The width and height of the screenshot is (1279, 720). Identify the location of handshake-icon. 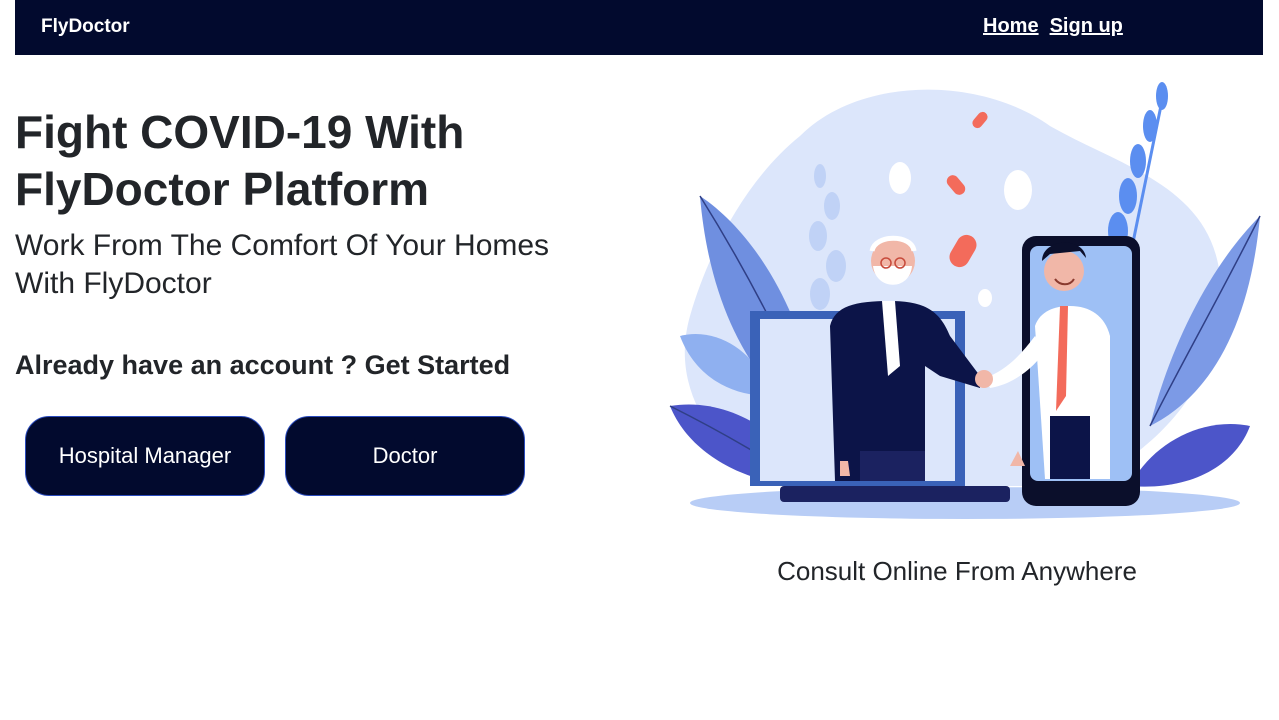
(984, 379).